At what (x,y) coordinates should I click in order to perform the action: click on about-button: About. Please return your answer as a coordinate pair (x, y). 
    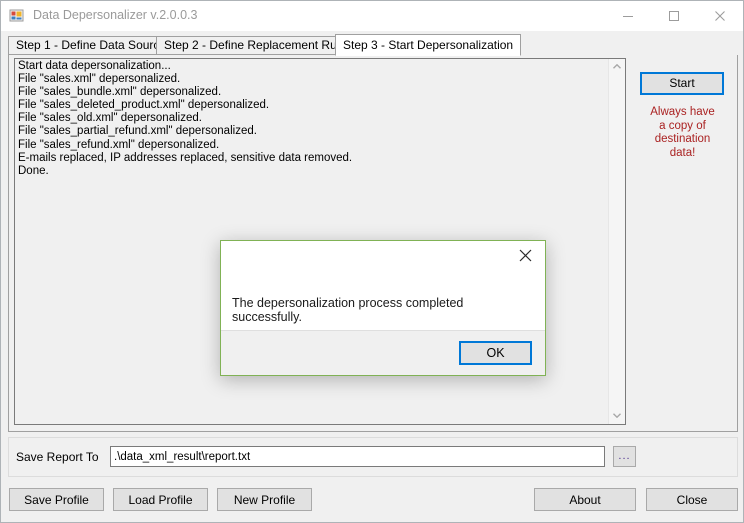
    Looking at the image, I should click on (585, 499).